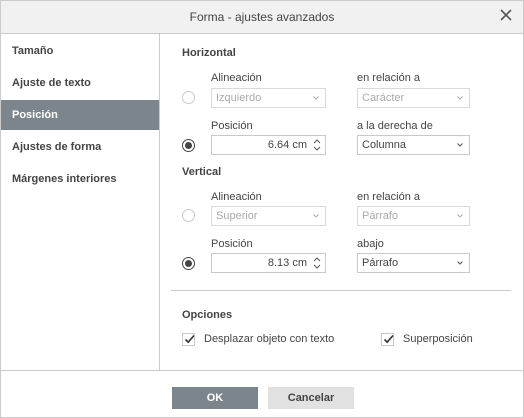 Image resolution: width=524 pixels, height=418 pixels. Describe the element at coordinates (413, 216) in the screenshot. I see `v-alignment-relative-select: Párrafo` at that location.